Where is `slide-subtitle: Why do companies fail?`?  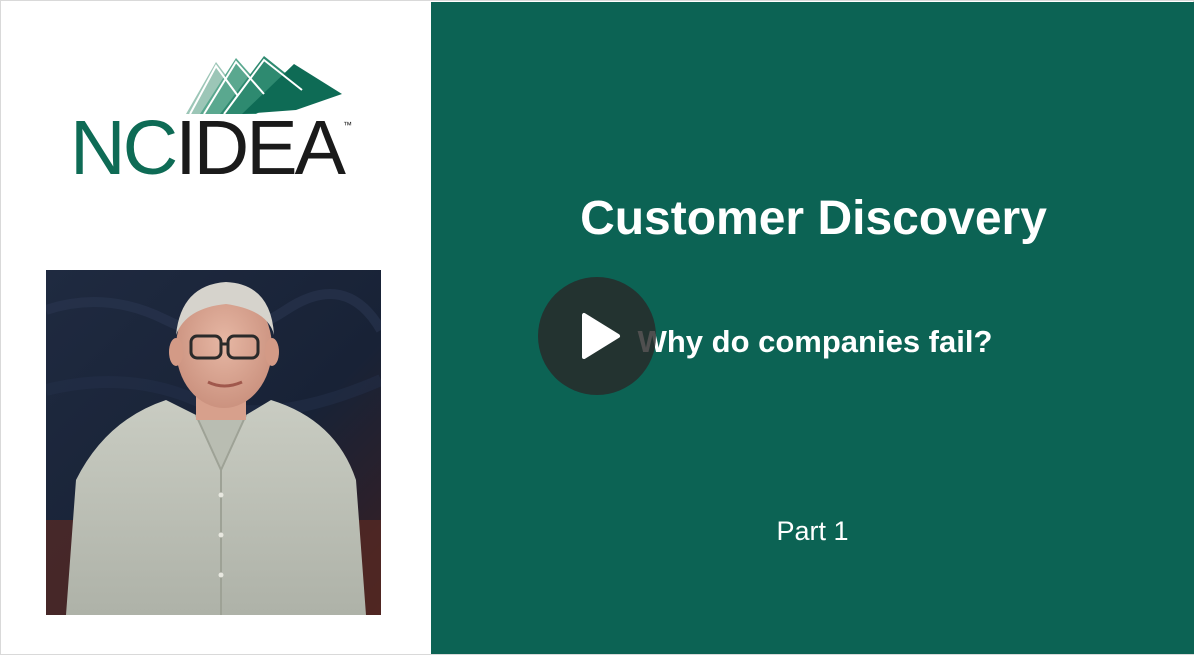 slide-subtitle: Why do companies fail? is located at coordinates (815, 341).